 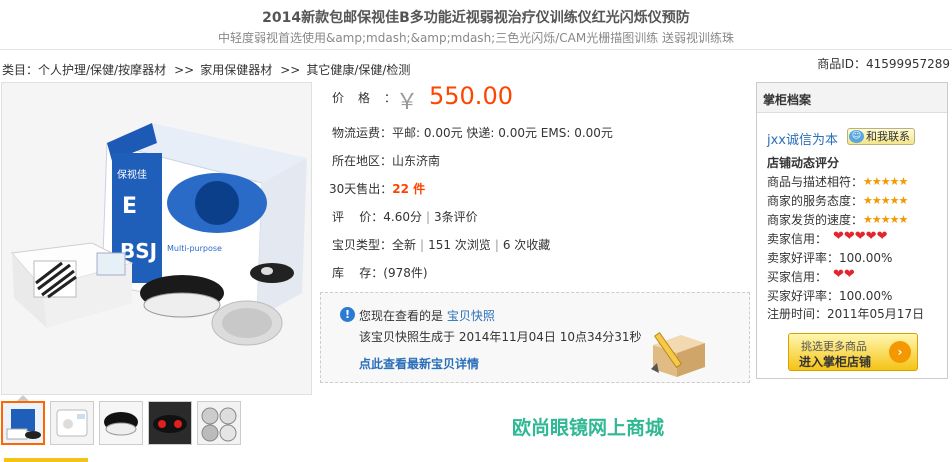 What do you see at coordinates (860, 236) in the screenshot?
I see `heart-credit-icon: ❤❤❤❤❤` at bounding box center [860, 236].